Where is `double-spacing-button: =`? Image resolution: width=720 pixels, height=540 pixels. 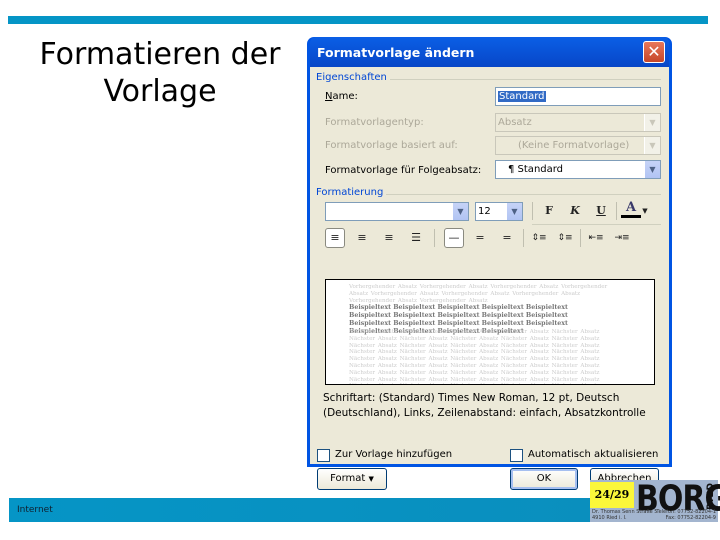
double-spacing-button: = is located at coordinates (507, 238).